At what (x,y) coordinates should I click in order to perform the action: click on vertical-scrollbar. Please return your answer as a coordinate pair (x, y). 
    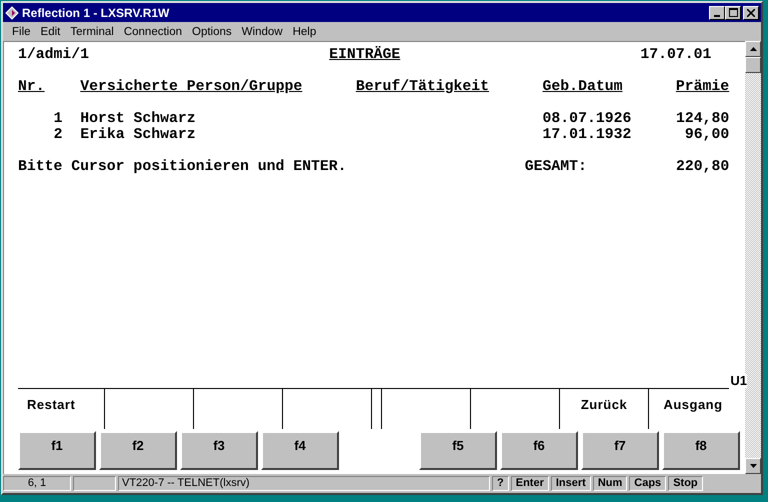
    Looking at the image, I should click on (753, 257).